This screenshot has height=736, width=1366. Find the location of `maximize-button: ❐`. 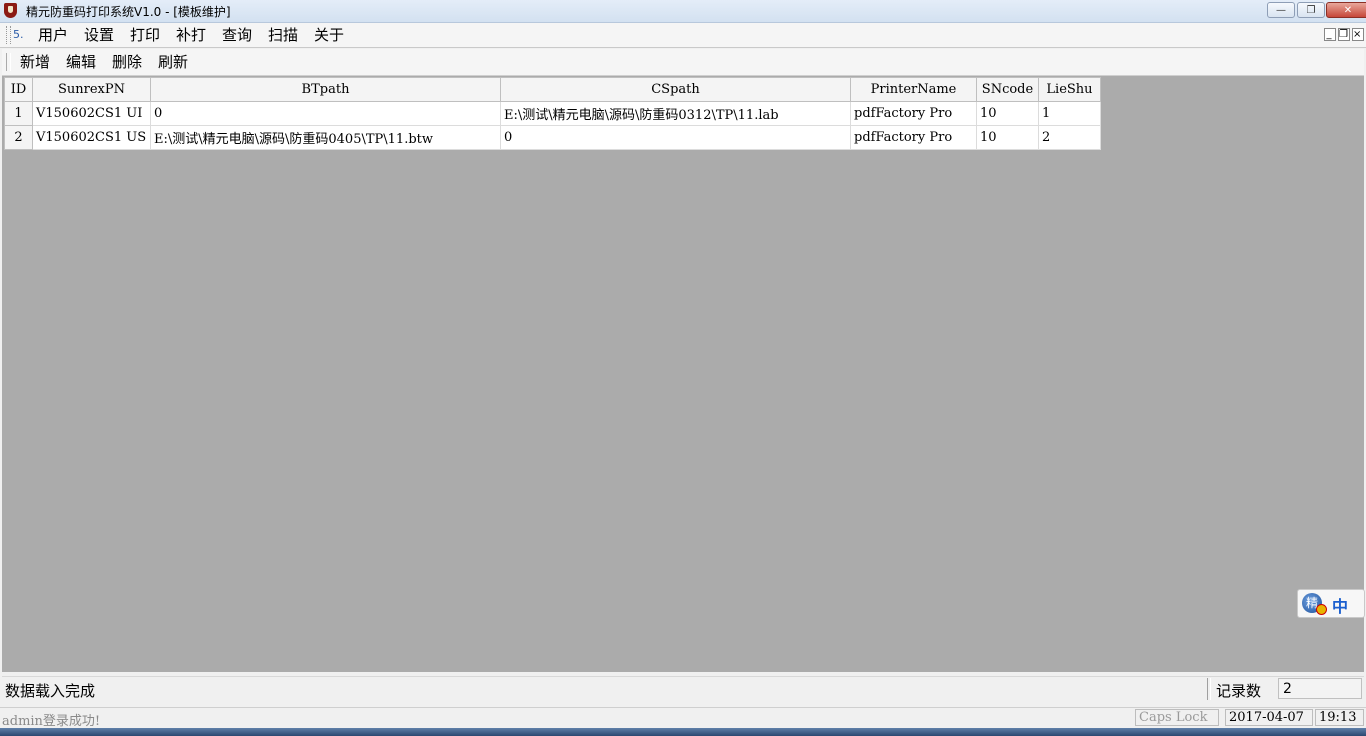

maximize-button: ❐ is located at coordinates (1311, 10).